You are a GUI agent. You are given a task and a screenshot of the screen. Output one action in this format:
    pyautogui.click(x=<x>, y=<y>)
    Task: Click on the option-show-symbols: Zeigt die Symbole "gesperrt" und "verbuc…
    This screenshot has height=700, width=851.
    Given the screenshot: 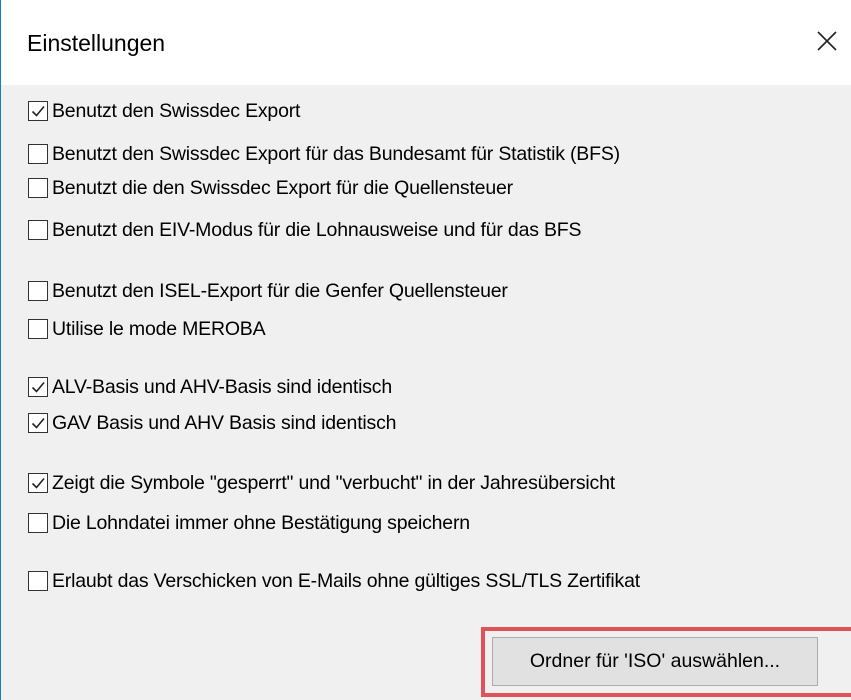 What is the action you would take?
    pyautogui.click(x=321, y=483)
    